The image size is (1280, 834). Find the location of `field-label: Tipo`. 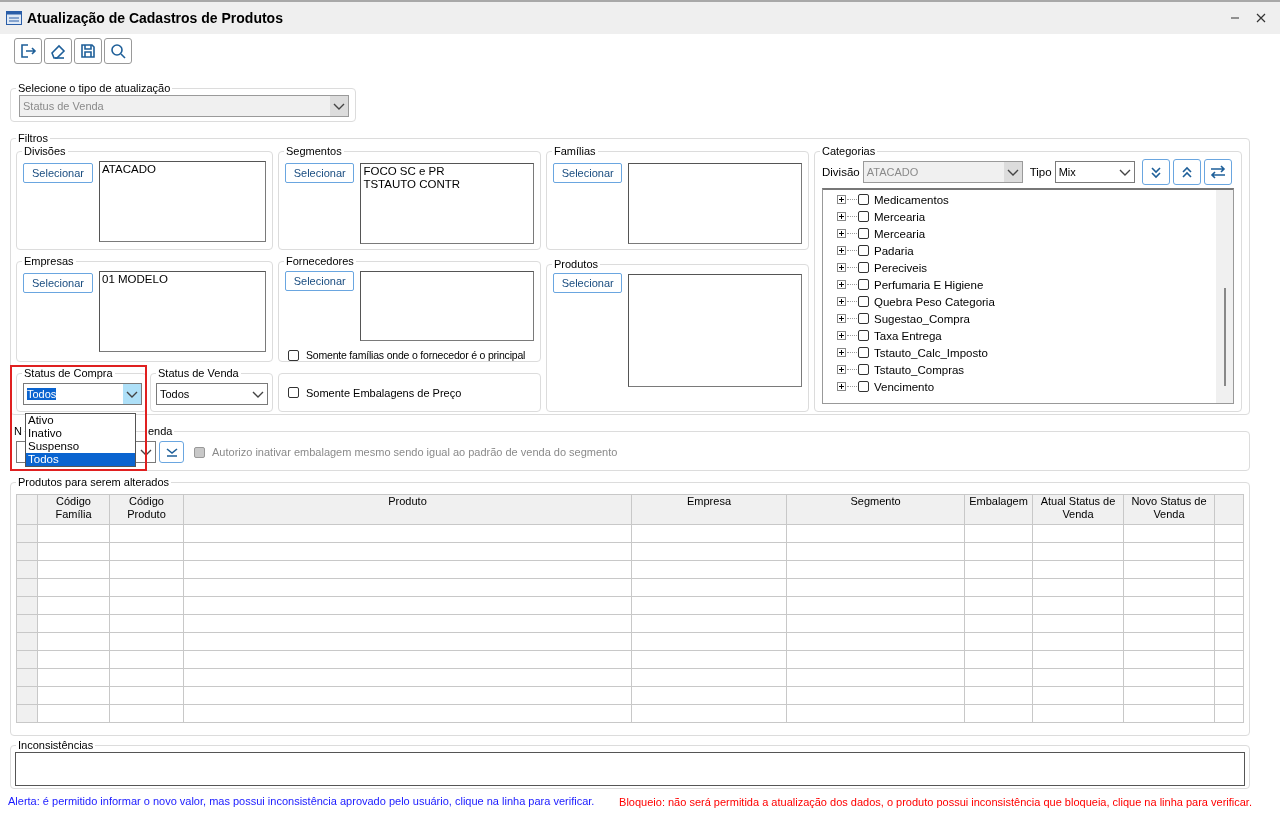

field-label: Tipo is located at coordinates (1040, 172).